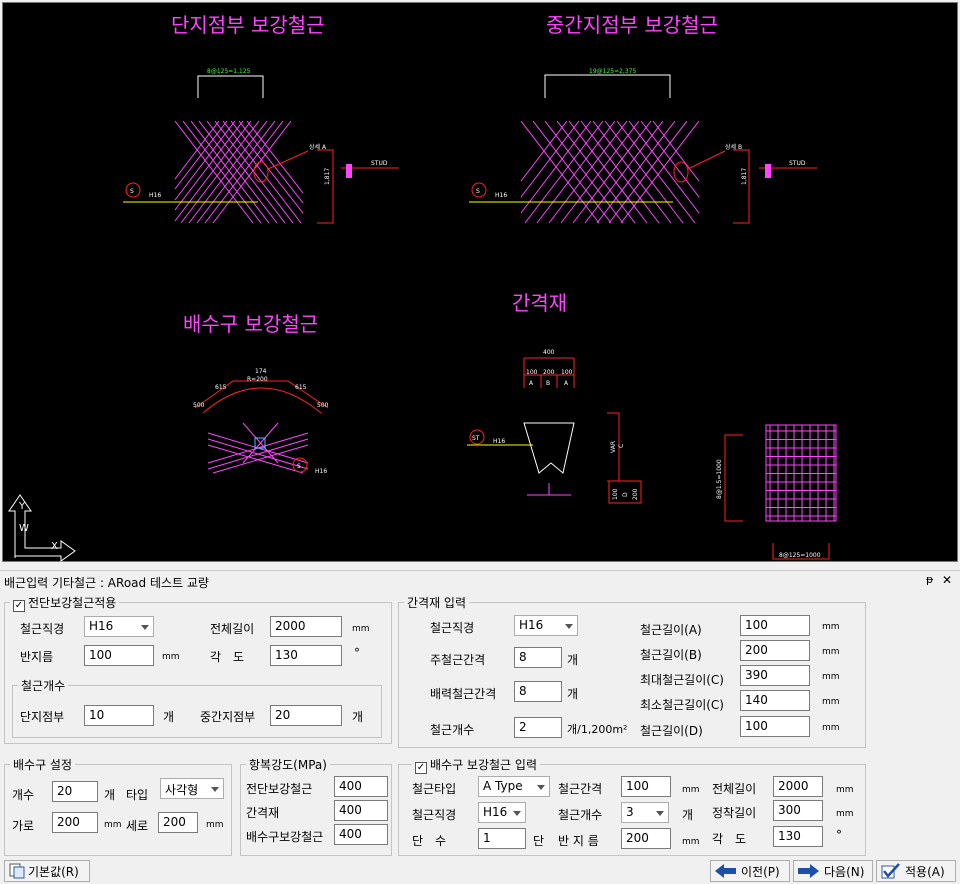 Image resolution: width=960 pixels, height=884 pixels. I want to click on height-mid: 1,817, so click(744, 176).